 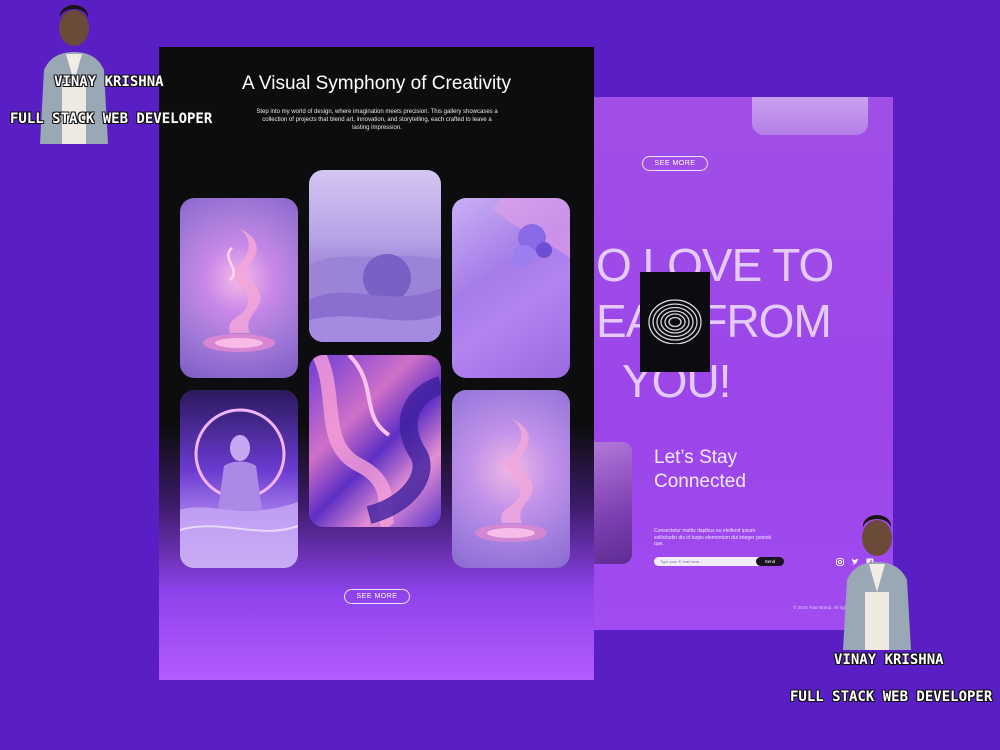 I want to click on gallery-card-floating-orbs, so click(x=511, y=288).